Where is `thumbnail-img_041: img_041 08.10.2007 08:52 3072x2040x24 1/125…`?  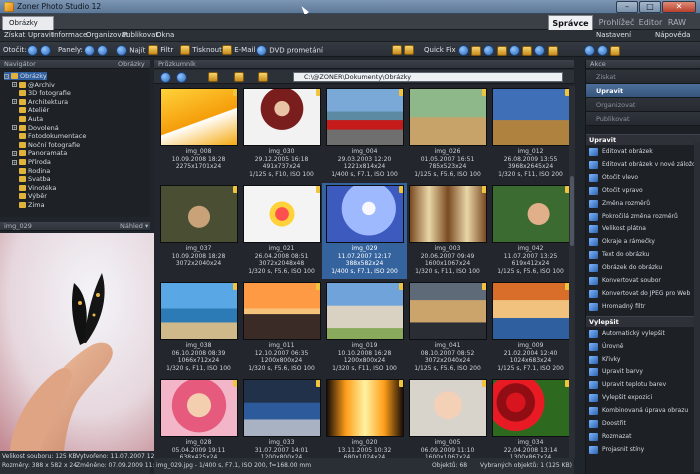 thumbnail-img_041: img_041 08.10.2007 08:52 3072x2040x24 1/125… is located at coordinates (447, 328).